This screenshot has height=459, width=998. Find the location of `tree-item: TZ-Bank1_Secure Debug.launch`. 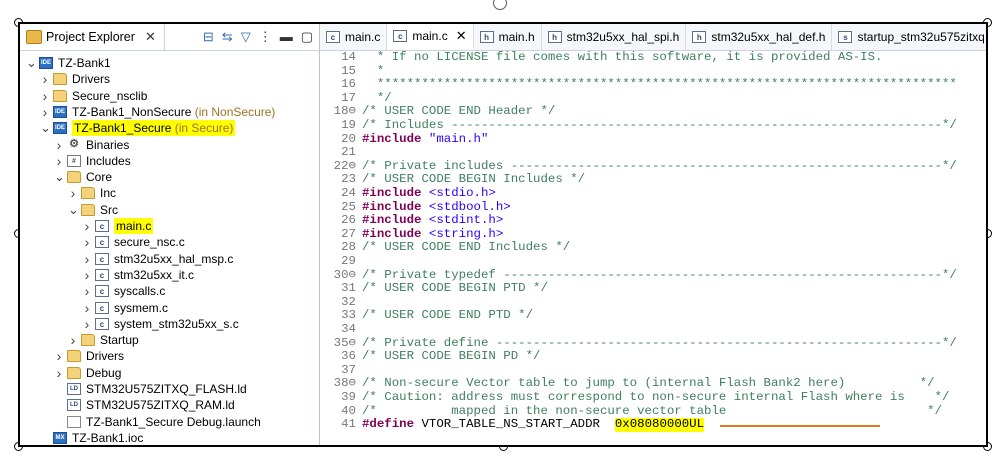

tree-item: TZ-Bank1_Secure Debug.launch is located at coordinates (157, 422).